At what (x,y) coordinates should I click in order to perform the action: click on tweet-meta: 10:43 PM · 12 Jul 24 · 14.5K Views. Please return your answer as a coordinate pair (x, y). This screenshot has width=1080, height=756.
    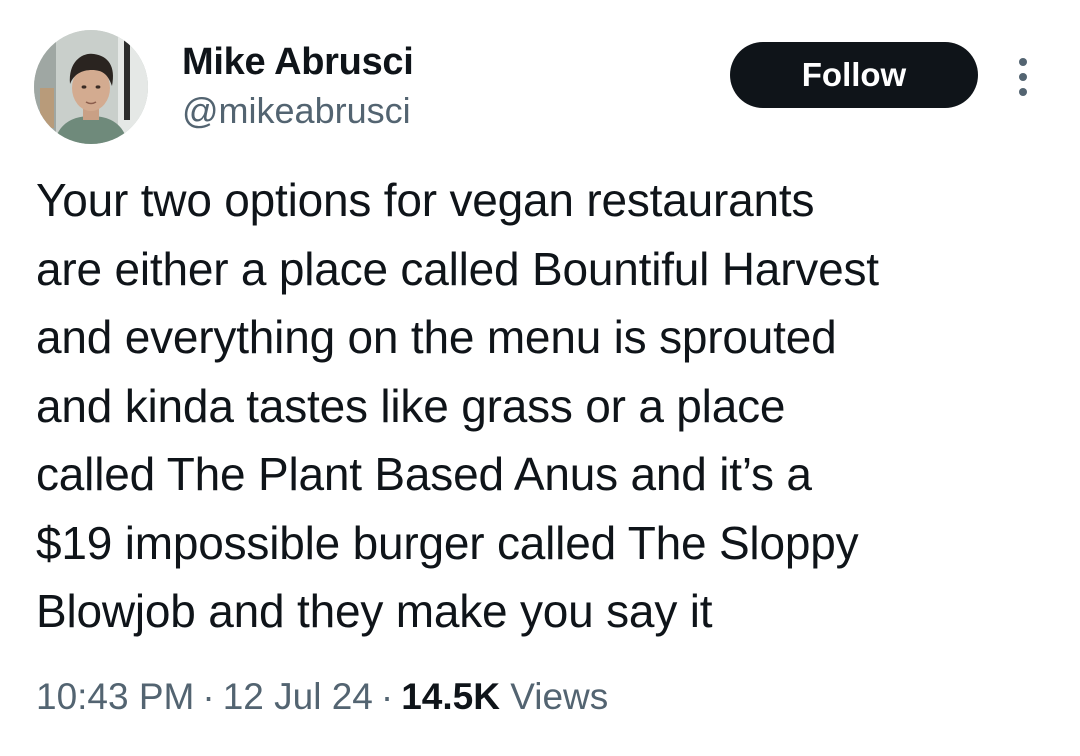
    Looking at the image, I should click on (322, 697).